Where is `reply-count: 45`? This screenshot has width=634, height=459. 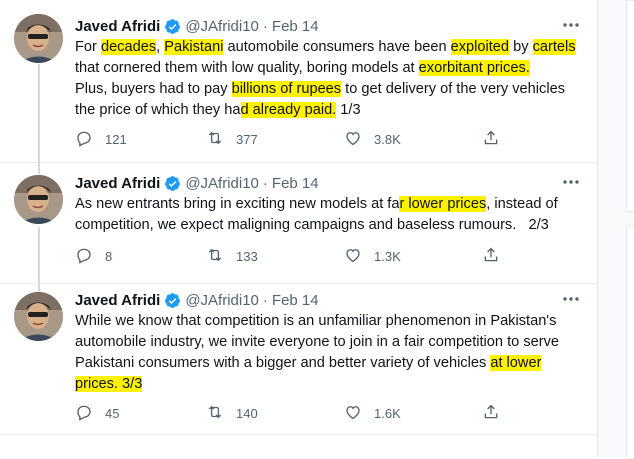
reply-count: 45 is located at coordinates (112, 413).